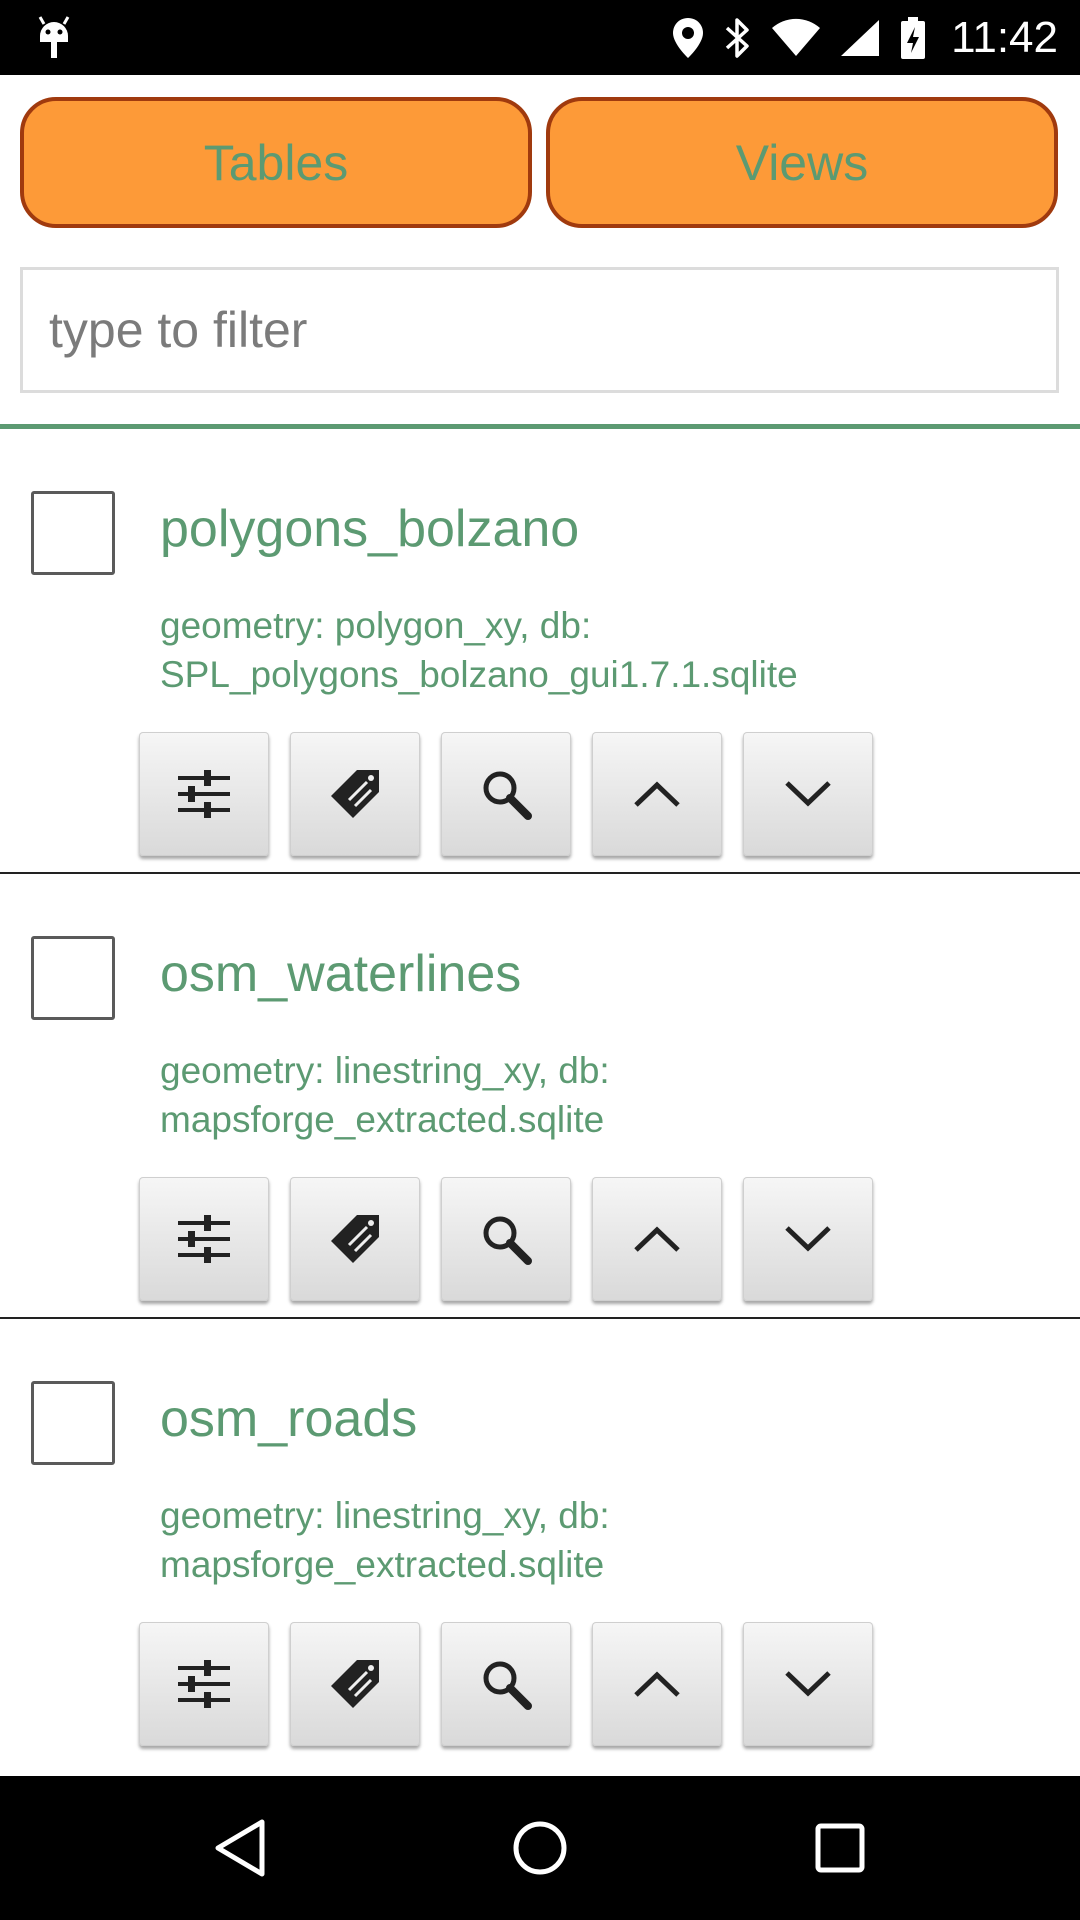 Image resolution: width=1080 pixels, height=1920 pixels. What do you see at coordinates (796, 38) in the screenshot?
I see `wifi-icon` at bounding box center [796, 38].